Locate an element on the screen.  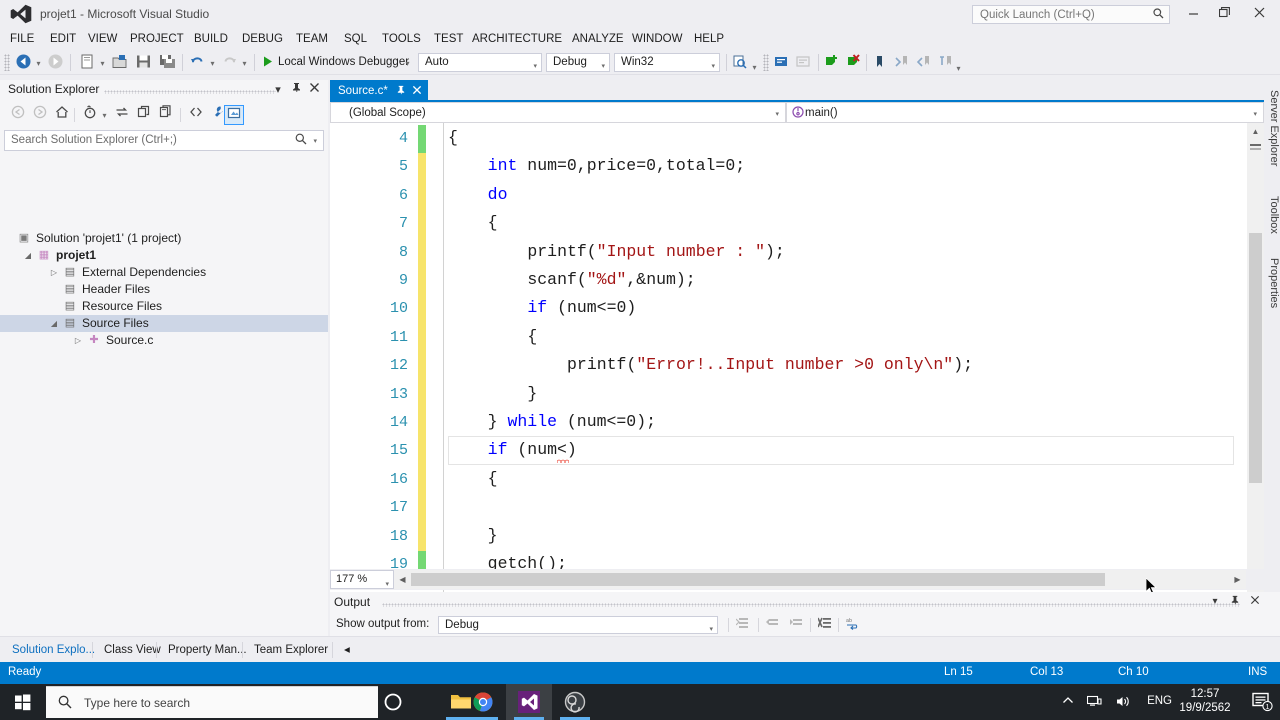
tree-item-solution-projet1-1-project: ▣ Solution 'projet1' (1 project) is located at coordinates (164, 238).